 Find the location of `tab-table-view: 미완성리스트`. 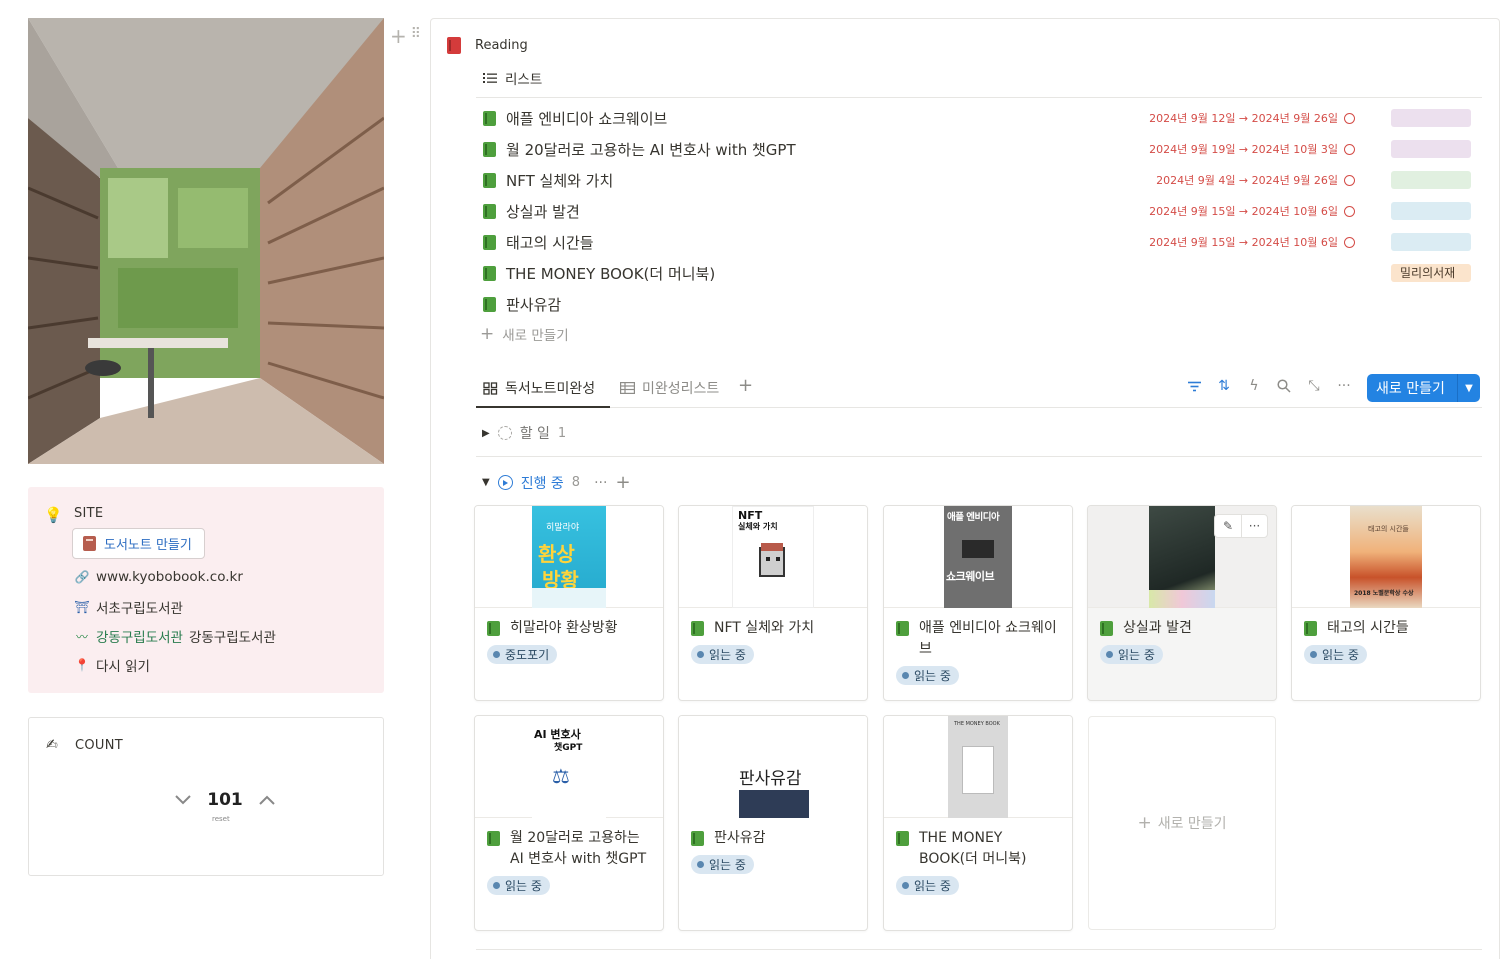

tab-table-view: 미완성리스트 is located at coordinates (669, 388).